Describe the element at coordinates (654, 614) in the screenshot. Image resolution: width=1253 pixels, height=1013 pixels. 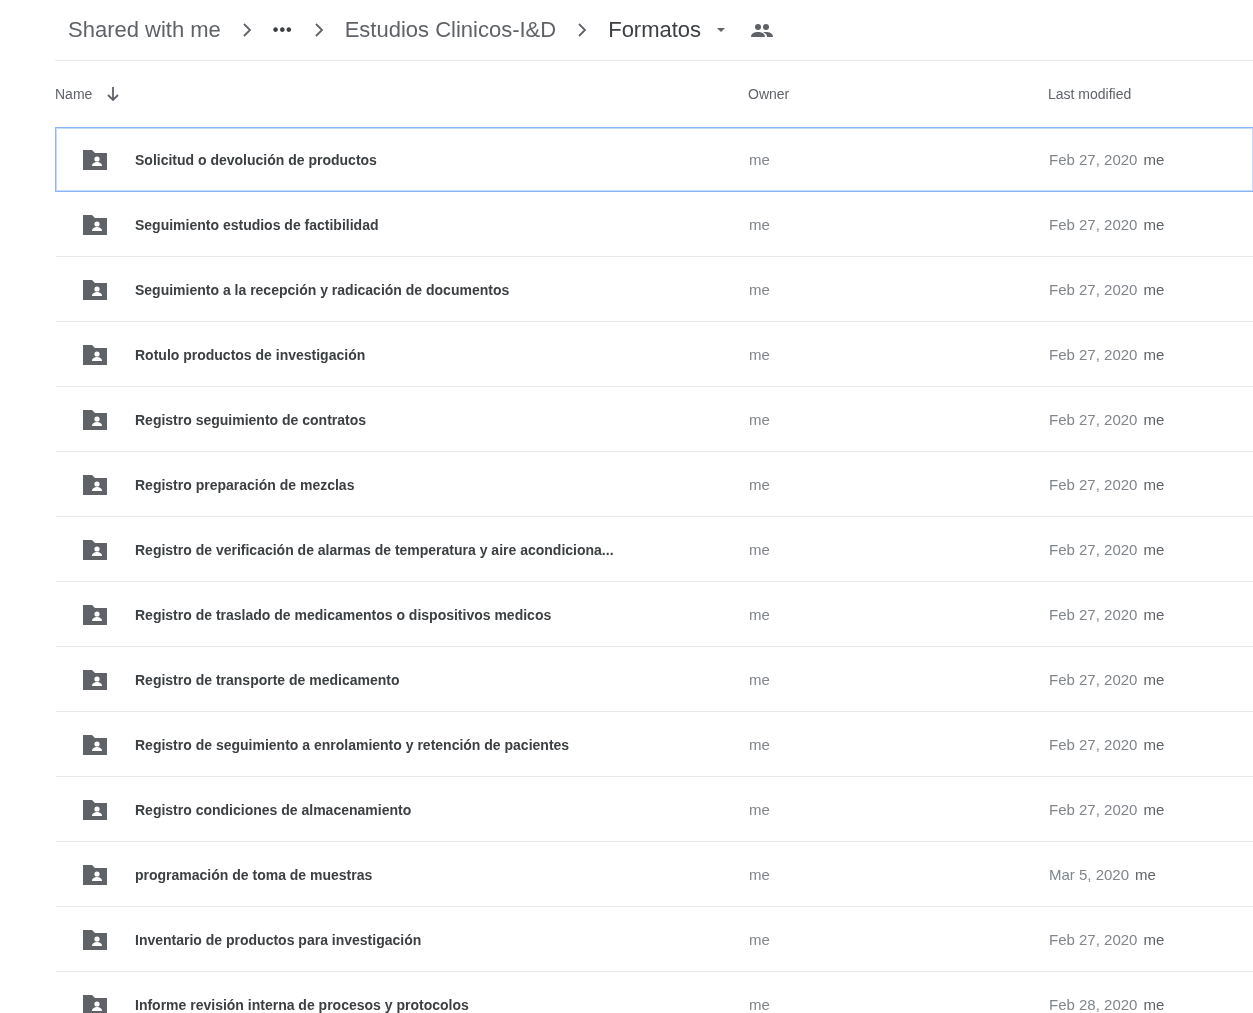
I see `folder-row: Registro de traslado de medicamentos o dispositivos medicos me Feb 27, 2020 me` at that location.